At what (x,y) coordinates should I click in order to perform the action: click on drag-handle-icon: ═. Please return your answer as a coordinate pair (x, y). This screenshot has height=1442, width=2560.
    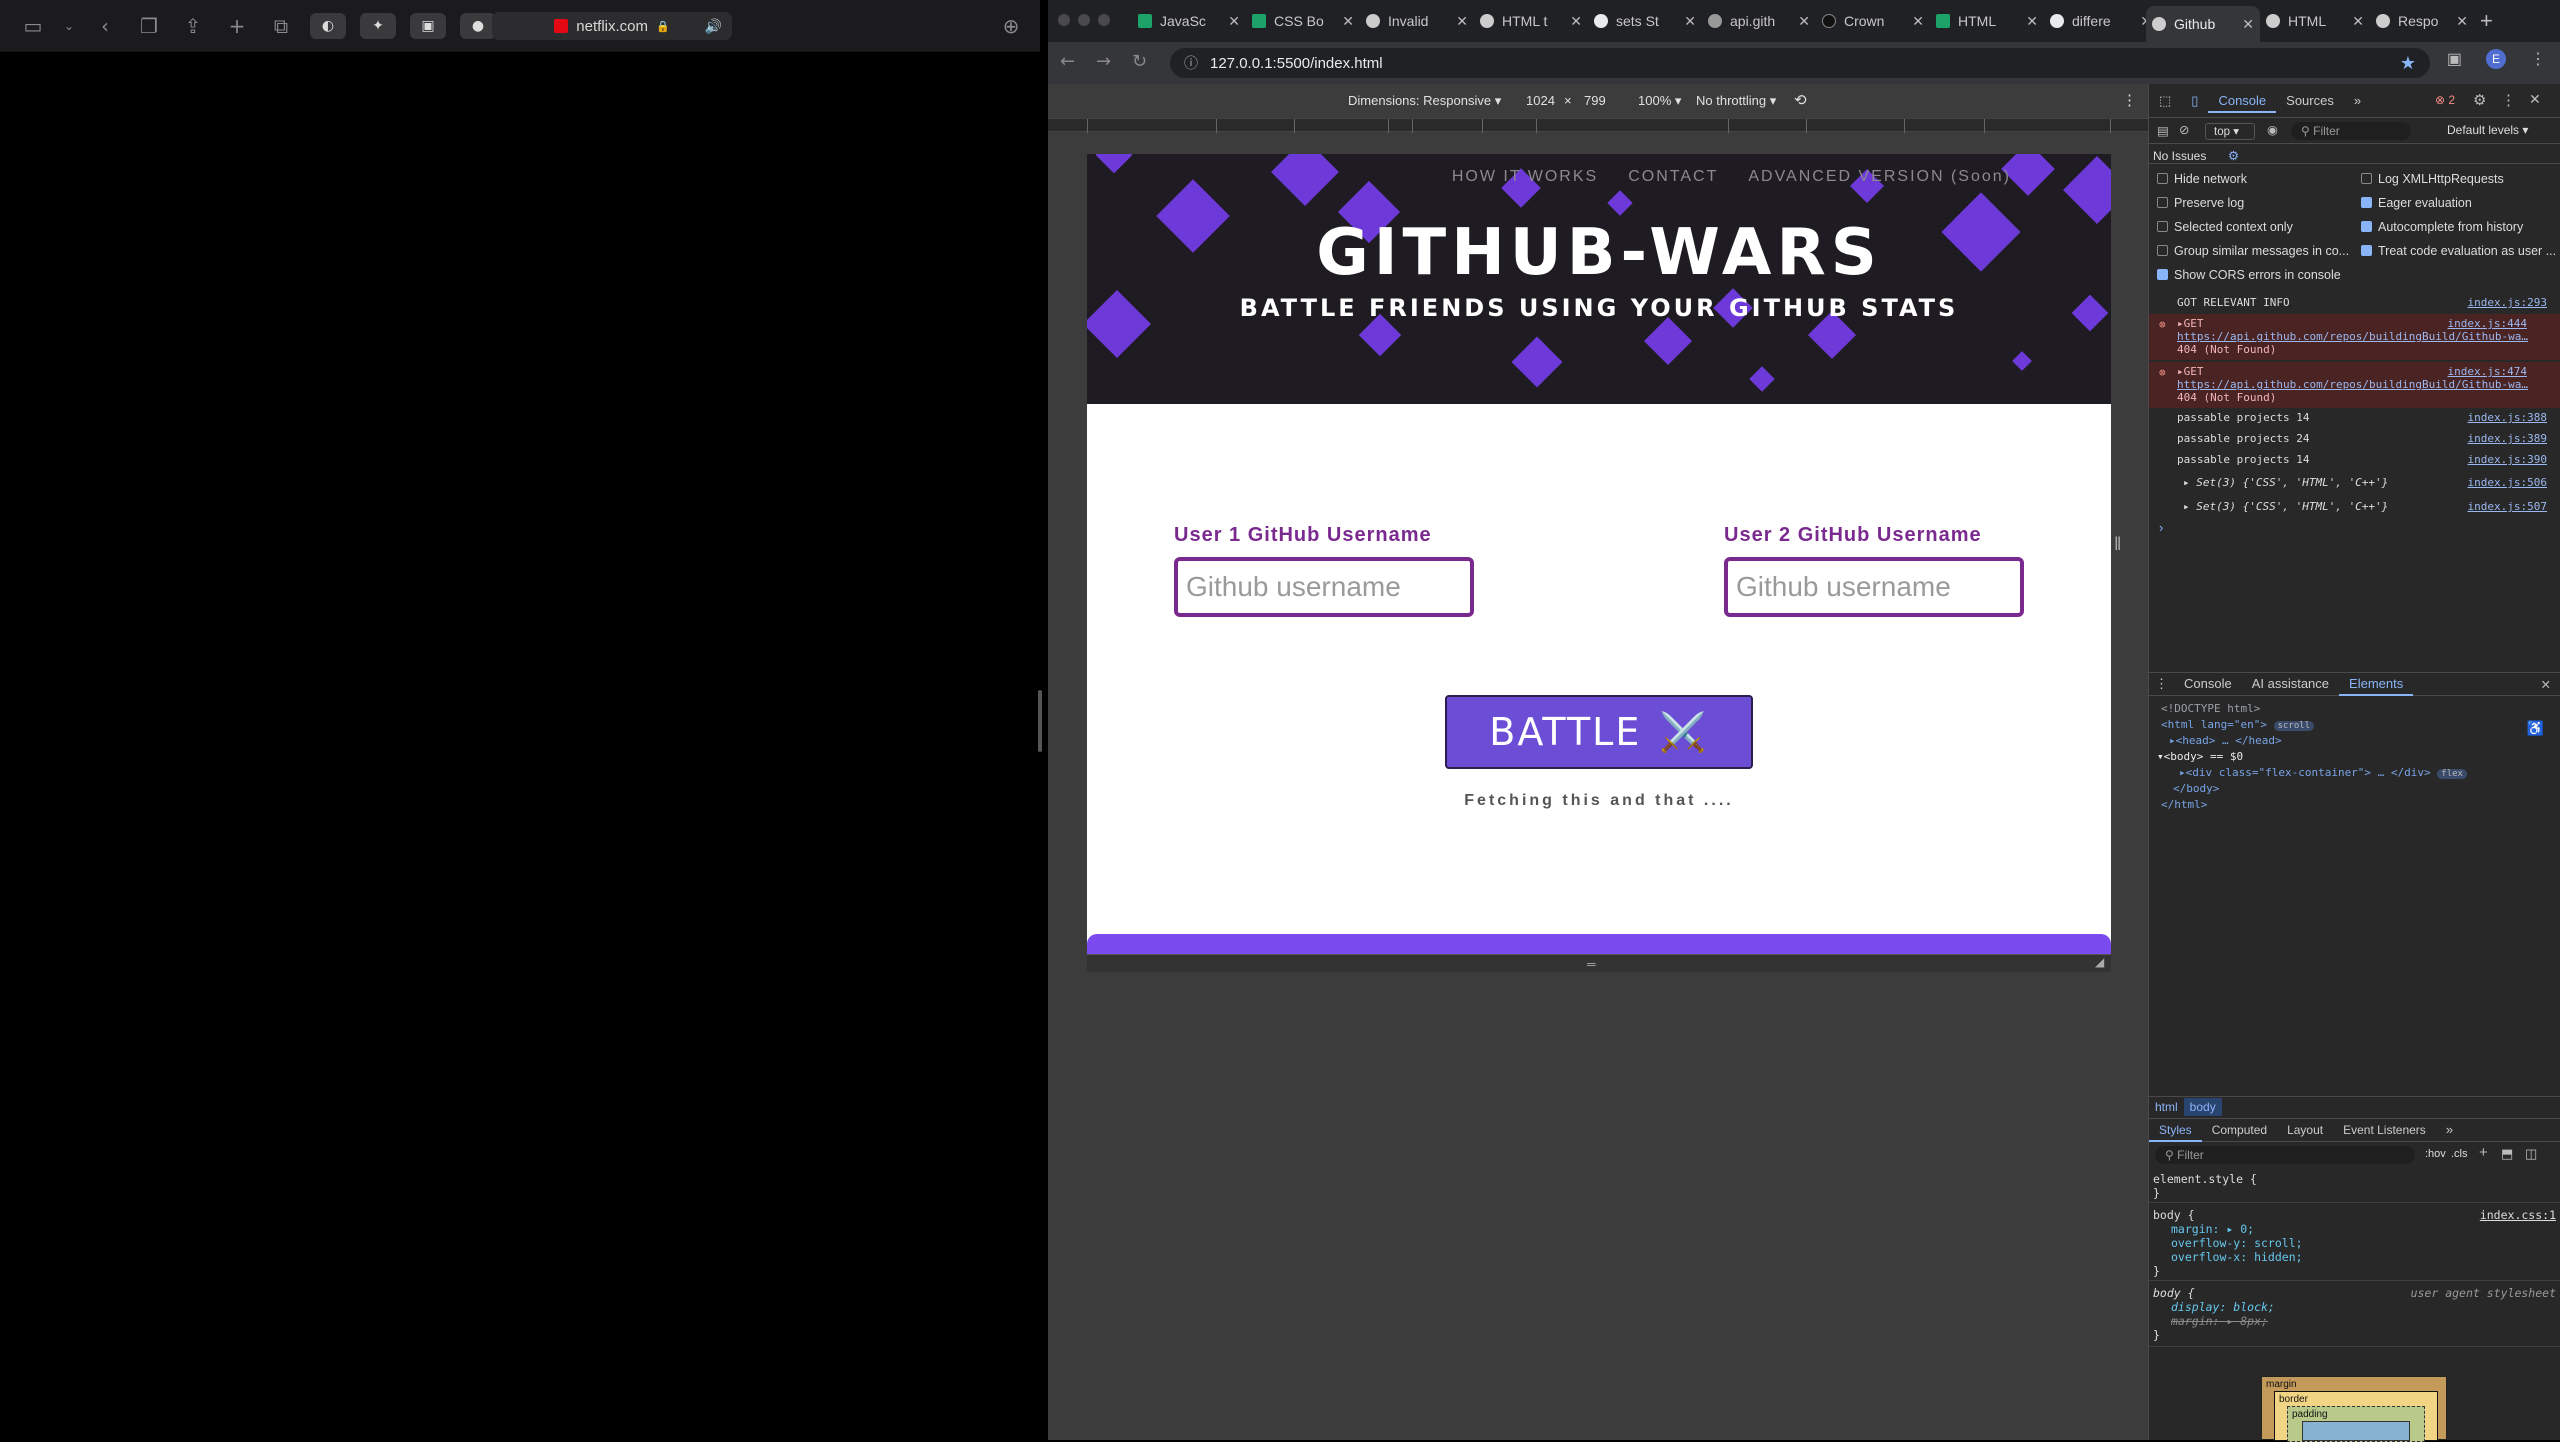
    Looking at the image, I should click on (1591, 964).